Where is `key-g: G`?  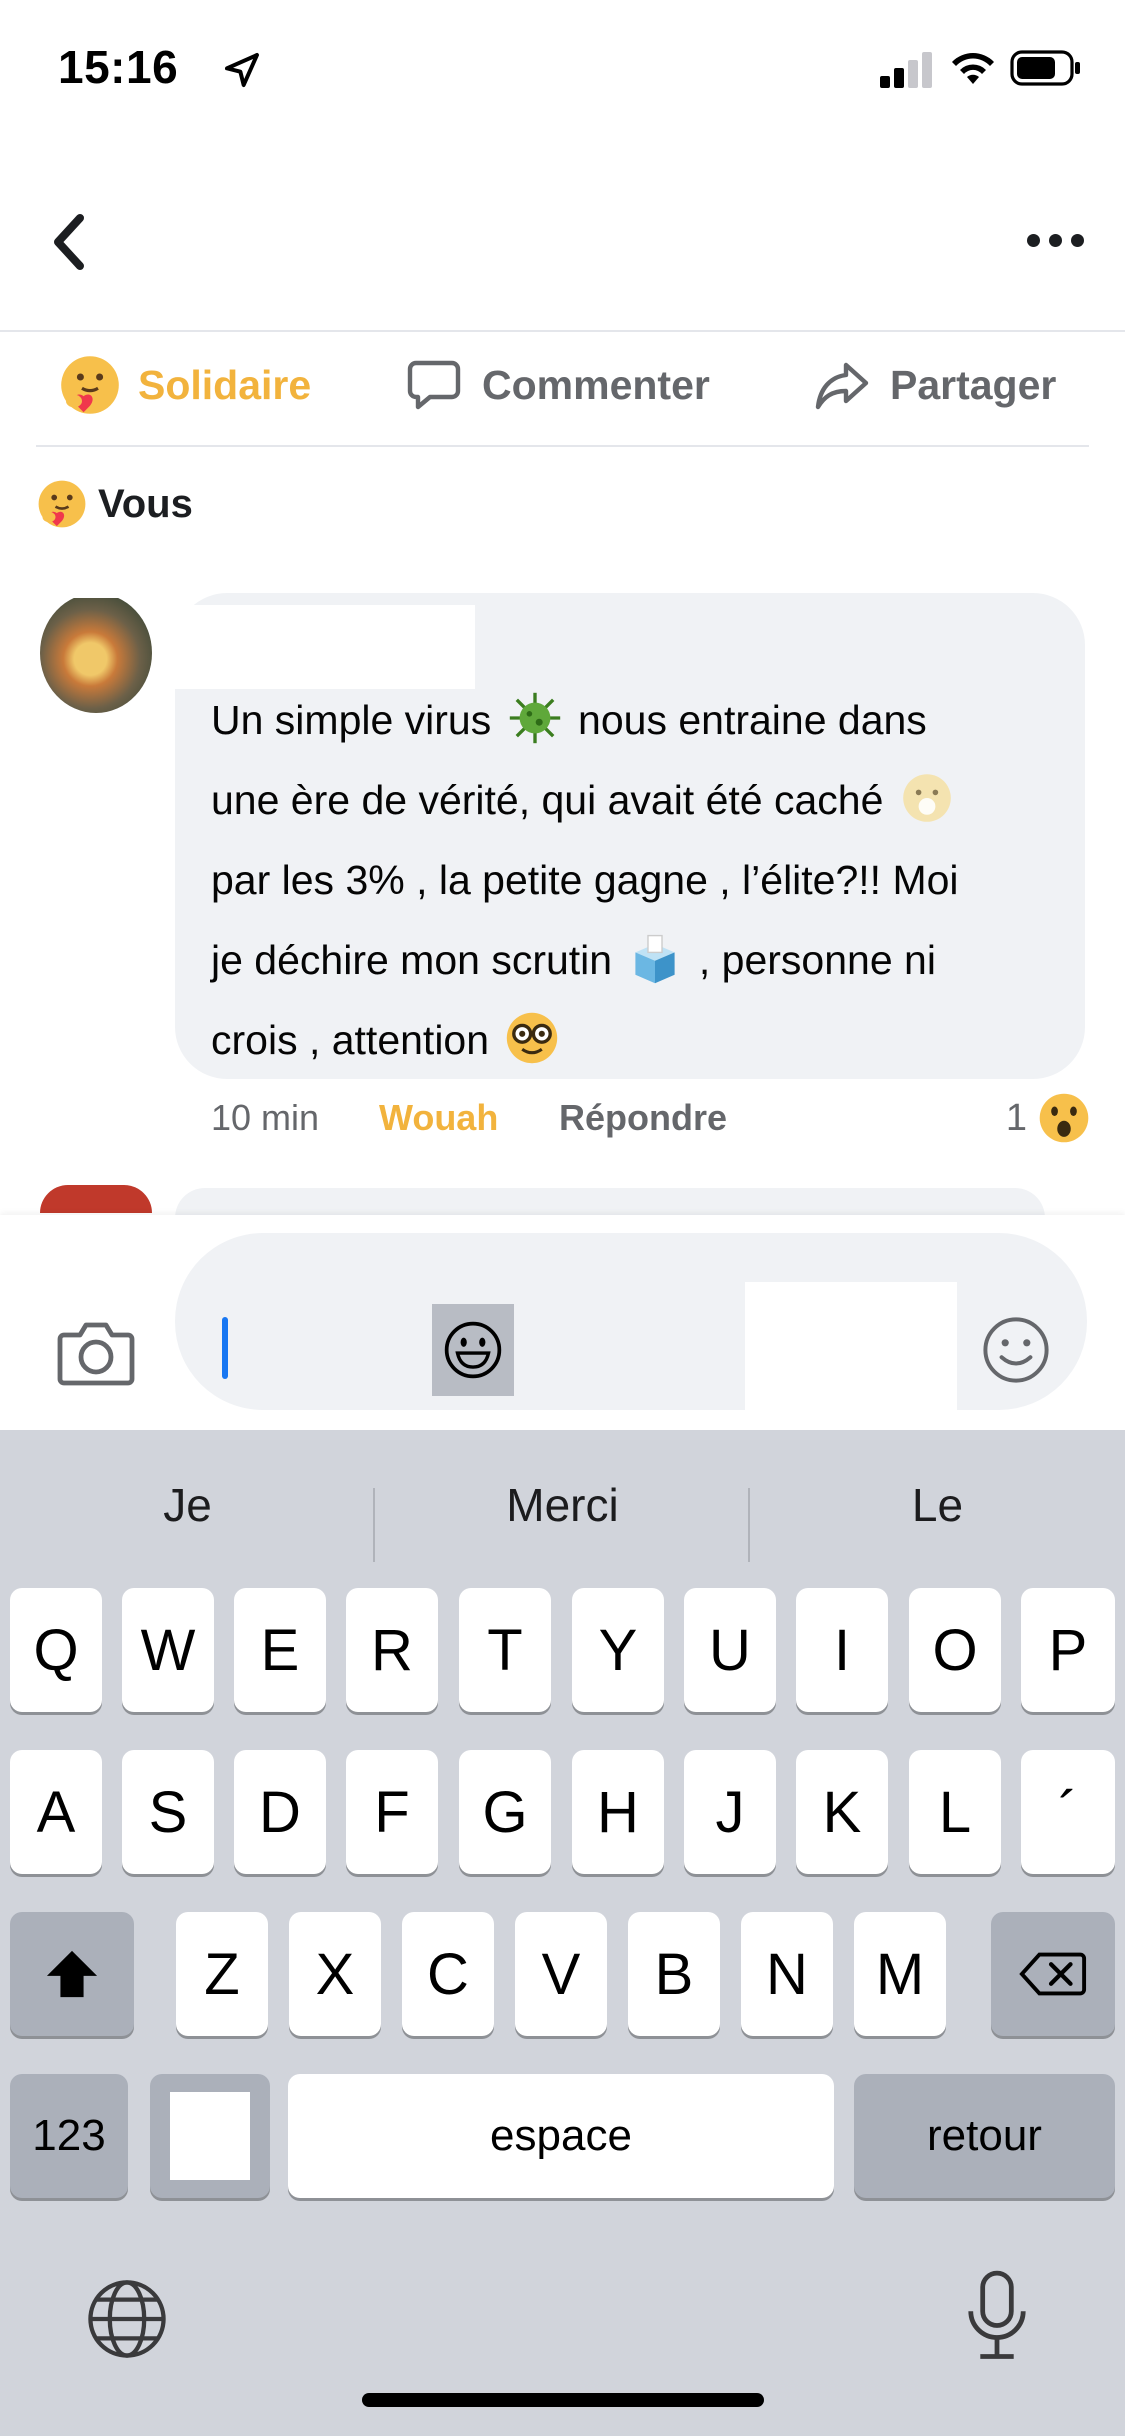 key-g: G is located at coordinates (505, 1812).